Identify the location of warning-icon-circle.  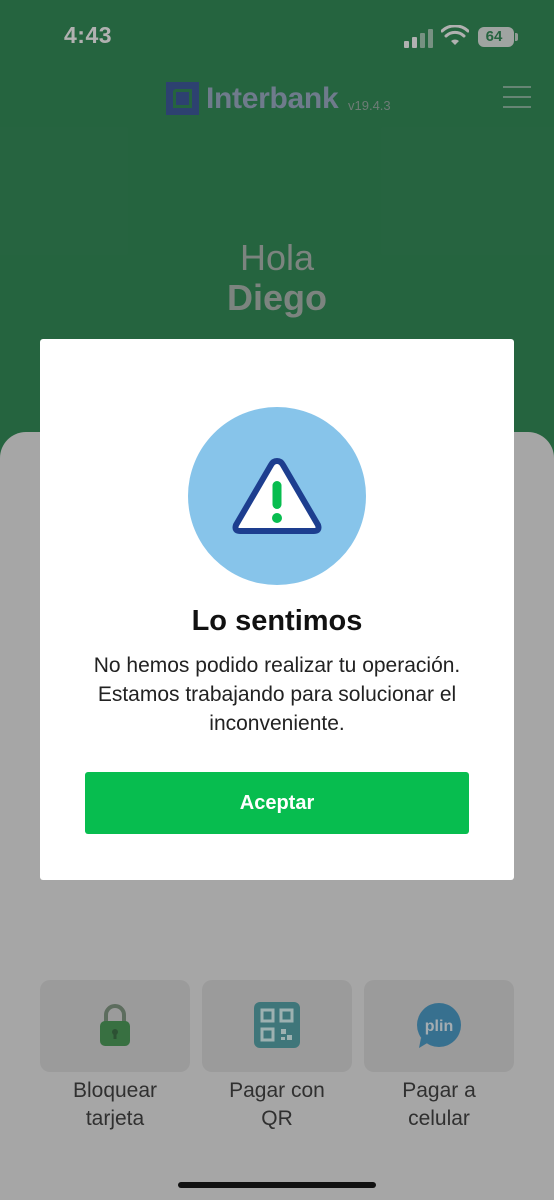
(277, 496).